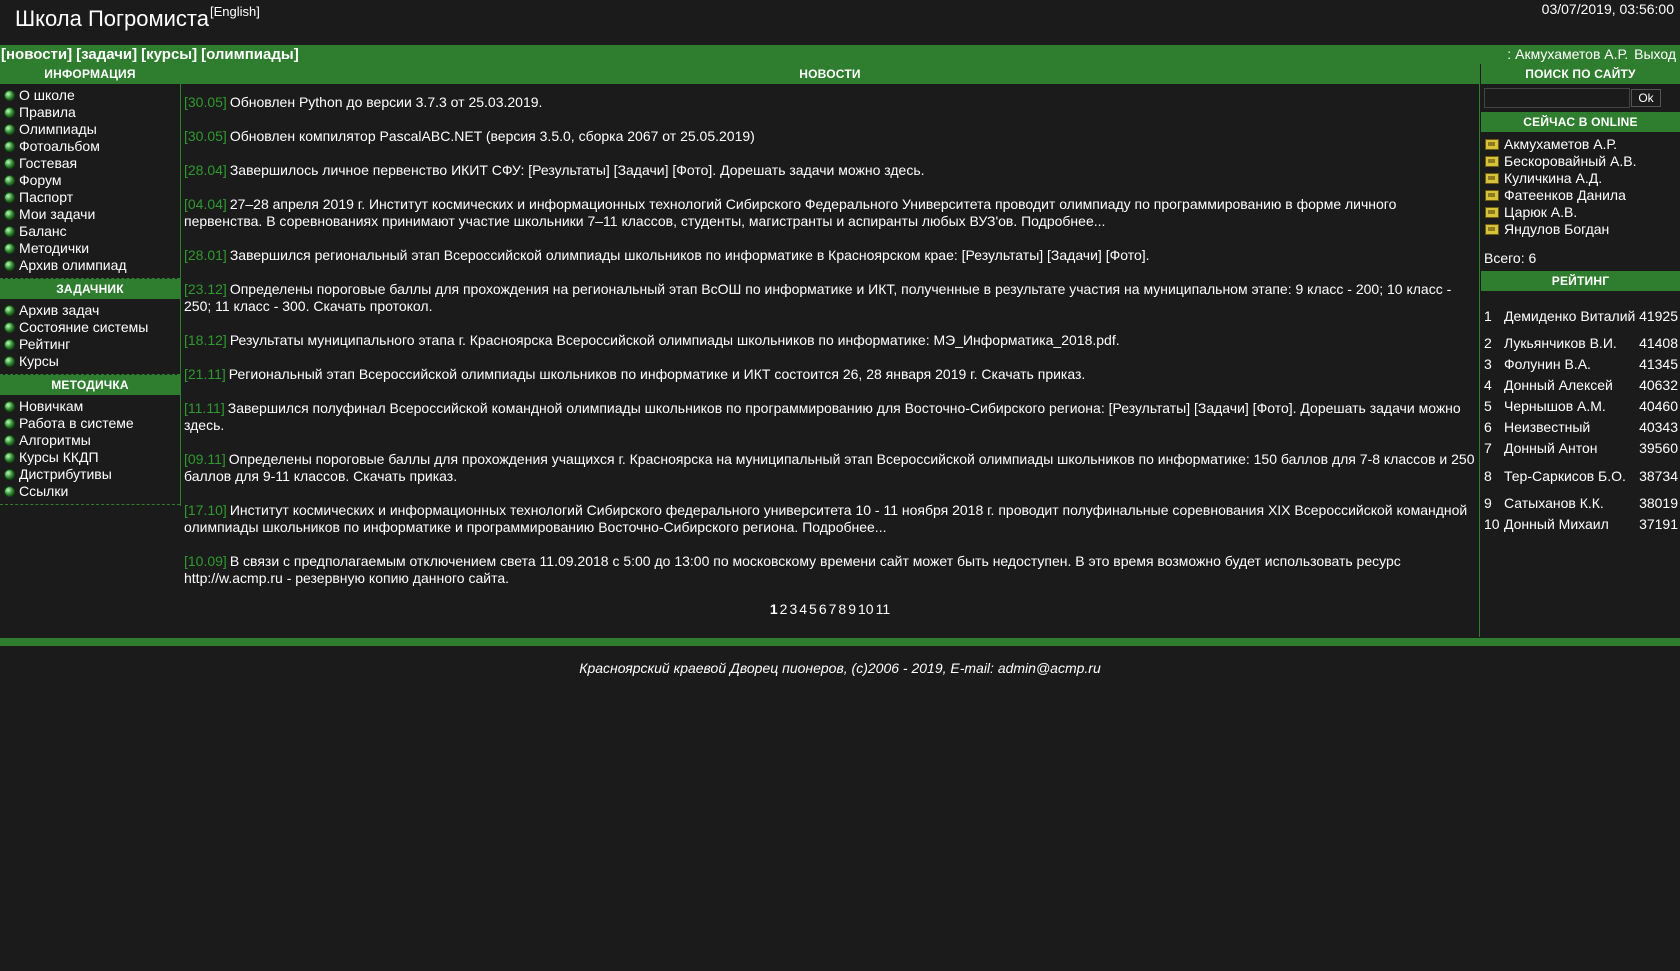 The height and width of the screenshot is (971, 1680). Describe the element at coordinates (83, 327) in the screenshot. I see `menu-item-label: Состояние системы` at that location.